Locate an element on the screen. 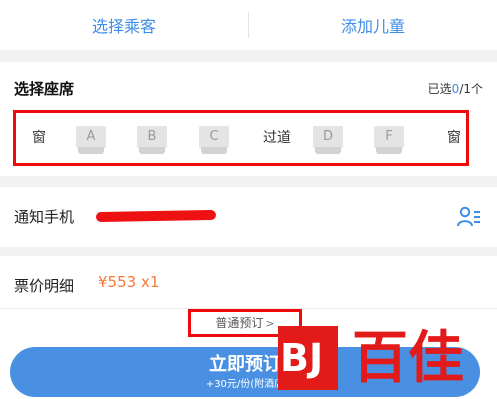 The height and width of the screenshot is (399, 497). seat-b-label: B is located at coordinates (152, 136).